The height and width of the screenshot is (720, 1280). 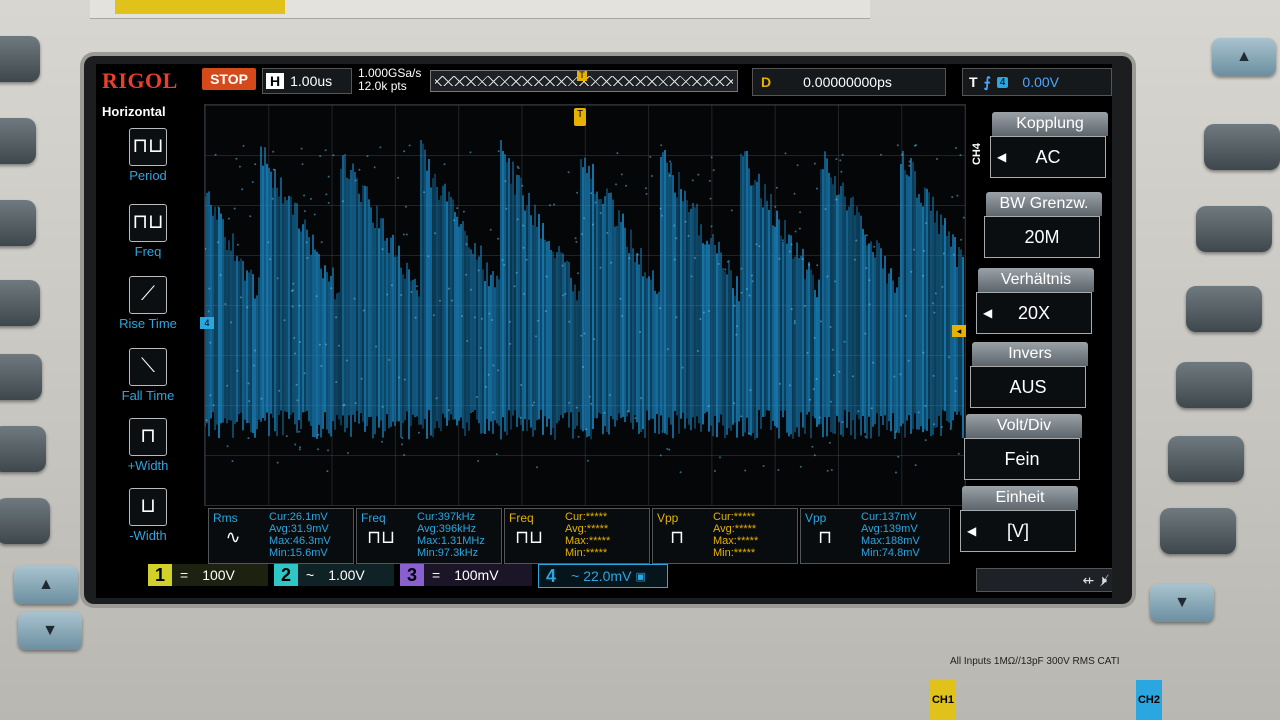 I want to click on volt-div-softkey: Fein, so click(x=1022, y=459).